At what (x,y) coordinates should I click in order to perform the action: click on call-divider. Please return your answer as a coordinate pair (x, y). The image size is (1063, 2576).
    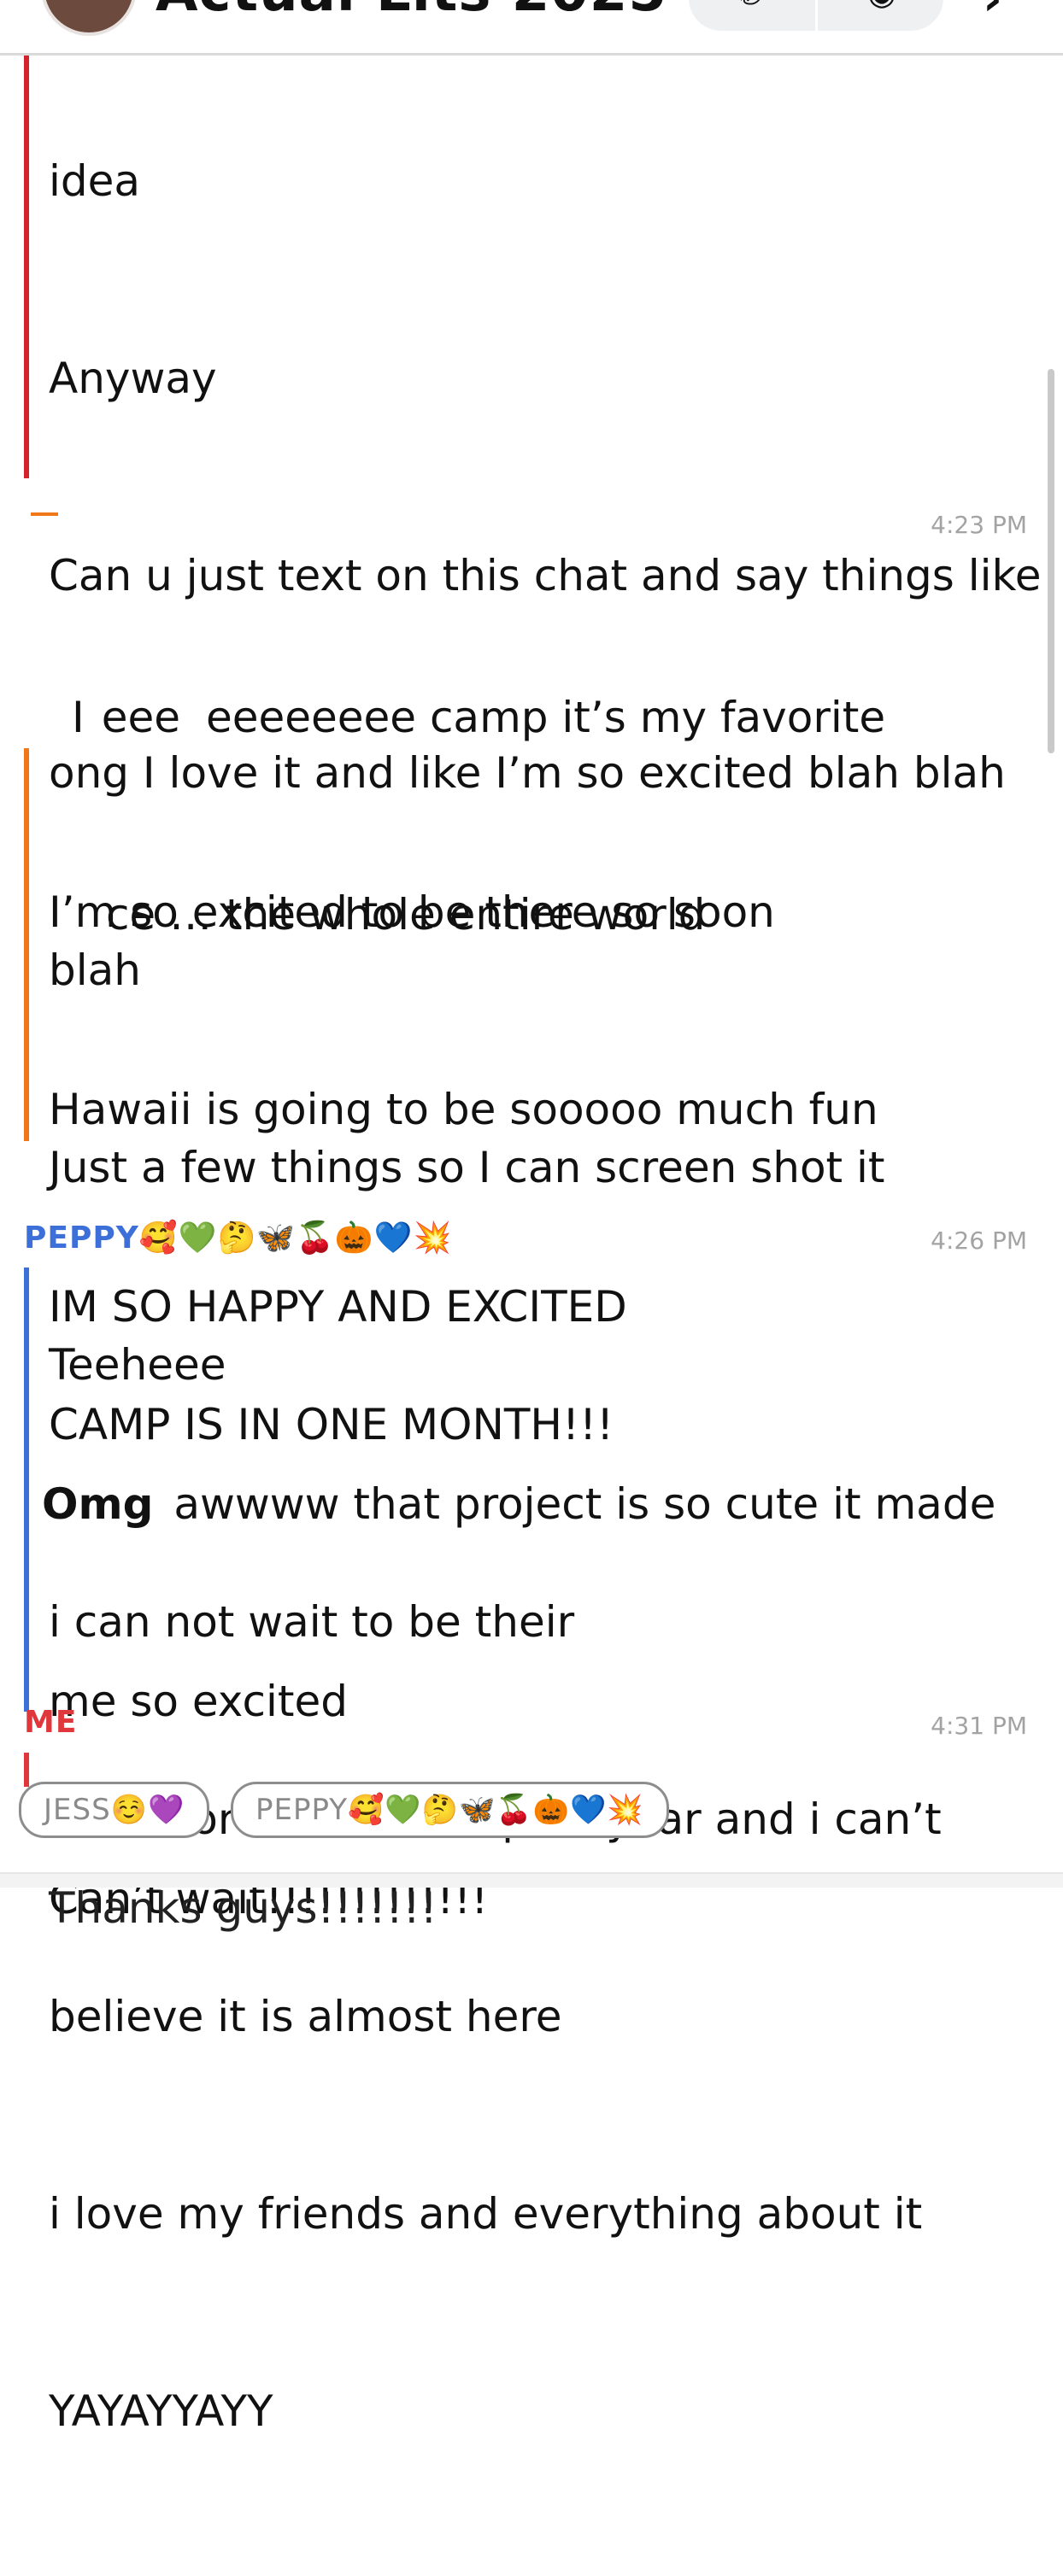
    Looking at the image, I should click on (816, 16).